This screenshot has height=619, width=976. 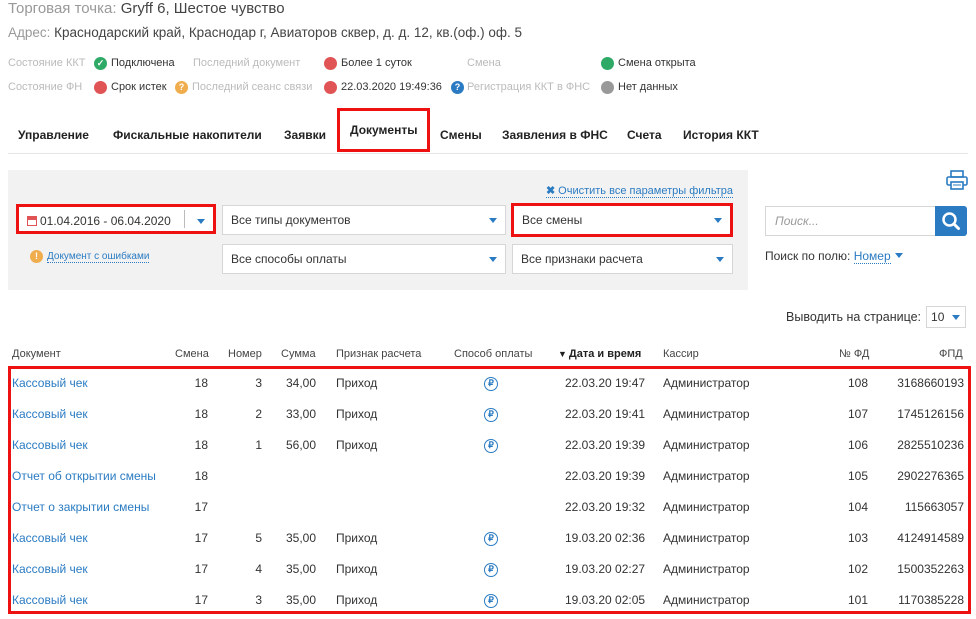 I want to click on cell-fpd: 4124914589, so click(x=930, y=538).